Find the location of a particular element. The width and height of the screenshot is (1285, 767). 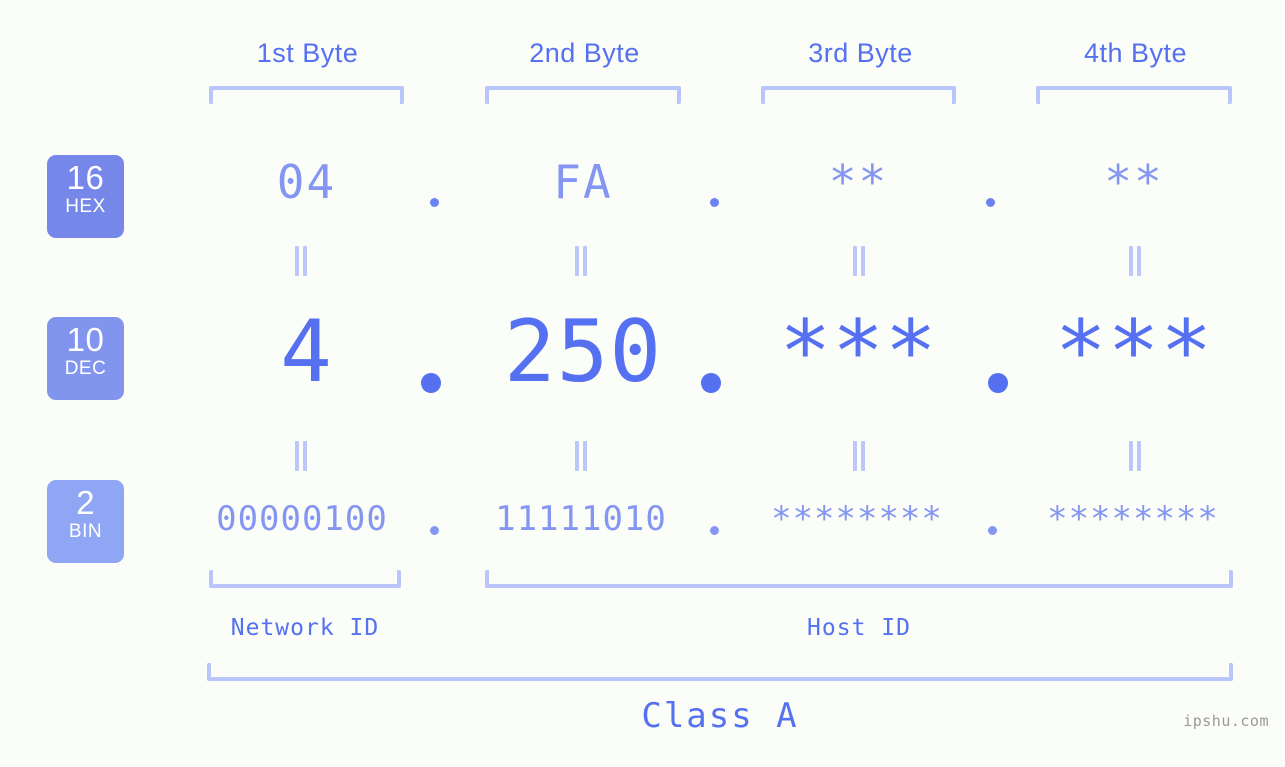

hex-octet-3: ** is located at coordinates (858, 182).